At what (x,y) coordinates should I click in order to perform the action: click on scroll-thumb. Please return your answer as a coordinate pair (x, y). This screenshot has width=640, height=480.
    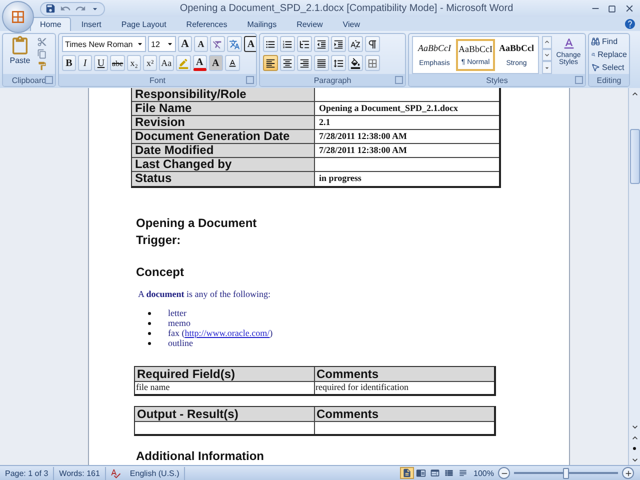
    Looking at the image, I should click on (635, 156).